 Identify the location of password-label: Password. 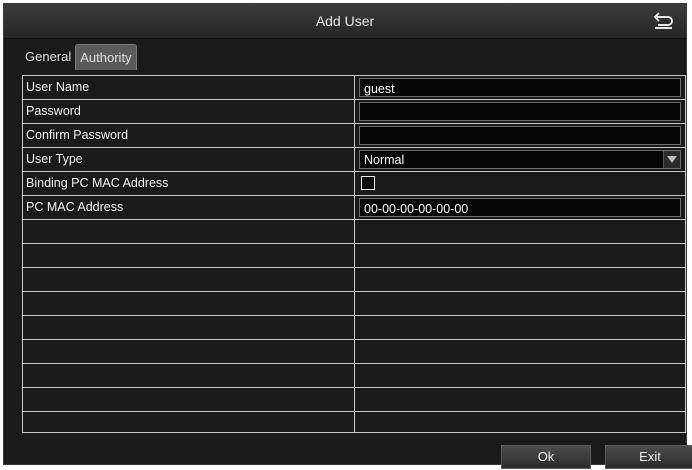
(53, 111).